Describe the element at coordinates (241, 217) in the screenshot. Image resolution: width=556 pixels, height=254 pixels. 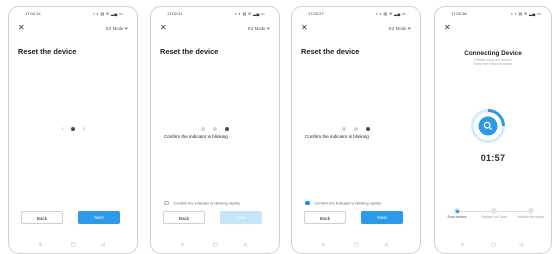
I see `next-button-disabled: Next` at that location.